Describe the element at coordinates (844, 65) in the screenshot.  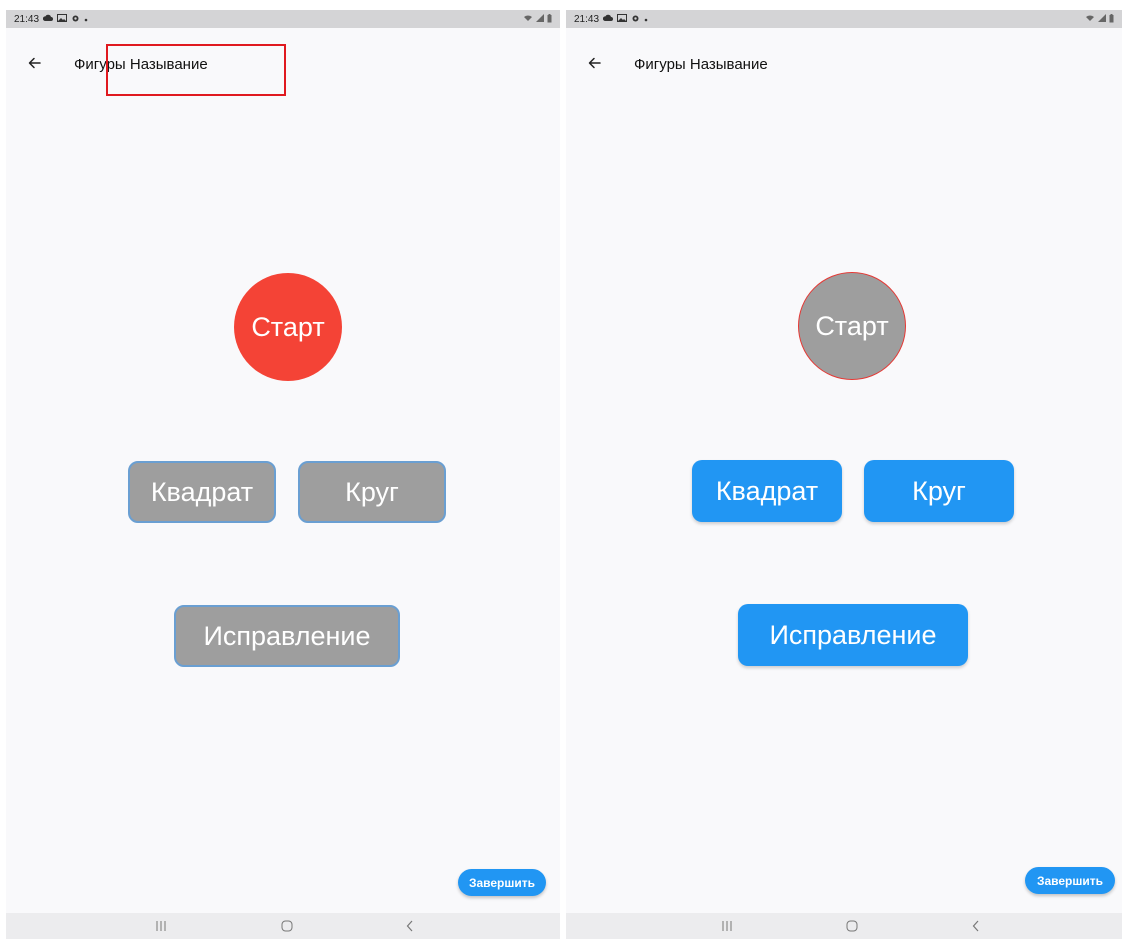
I see `app-bar: Фигуры Называние` at that location.